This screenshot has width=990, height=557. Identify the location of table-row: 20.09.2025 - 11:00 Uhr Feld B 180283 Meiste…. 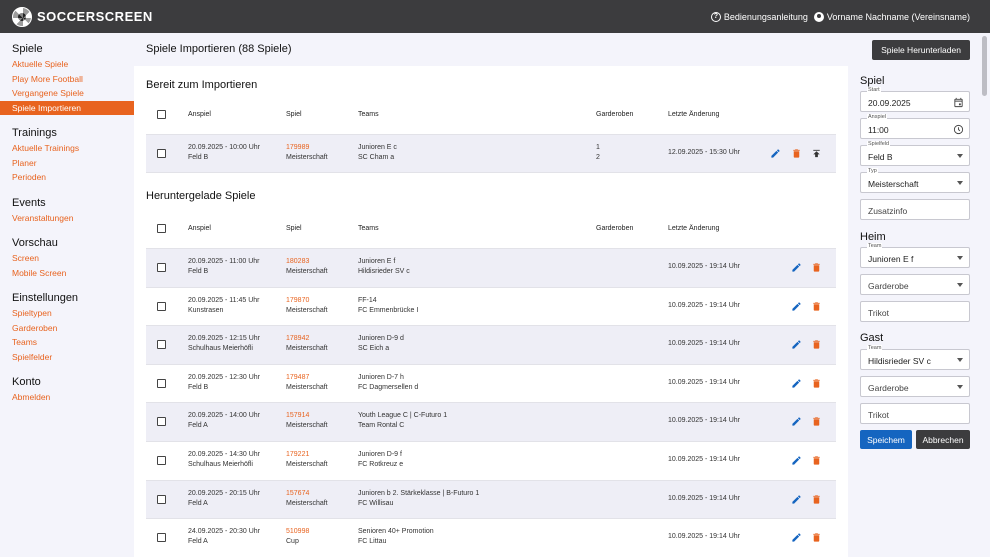
(491, 268).